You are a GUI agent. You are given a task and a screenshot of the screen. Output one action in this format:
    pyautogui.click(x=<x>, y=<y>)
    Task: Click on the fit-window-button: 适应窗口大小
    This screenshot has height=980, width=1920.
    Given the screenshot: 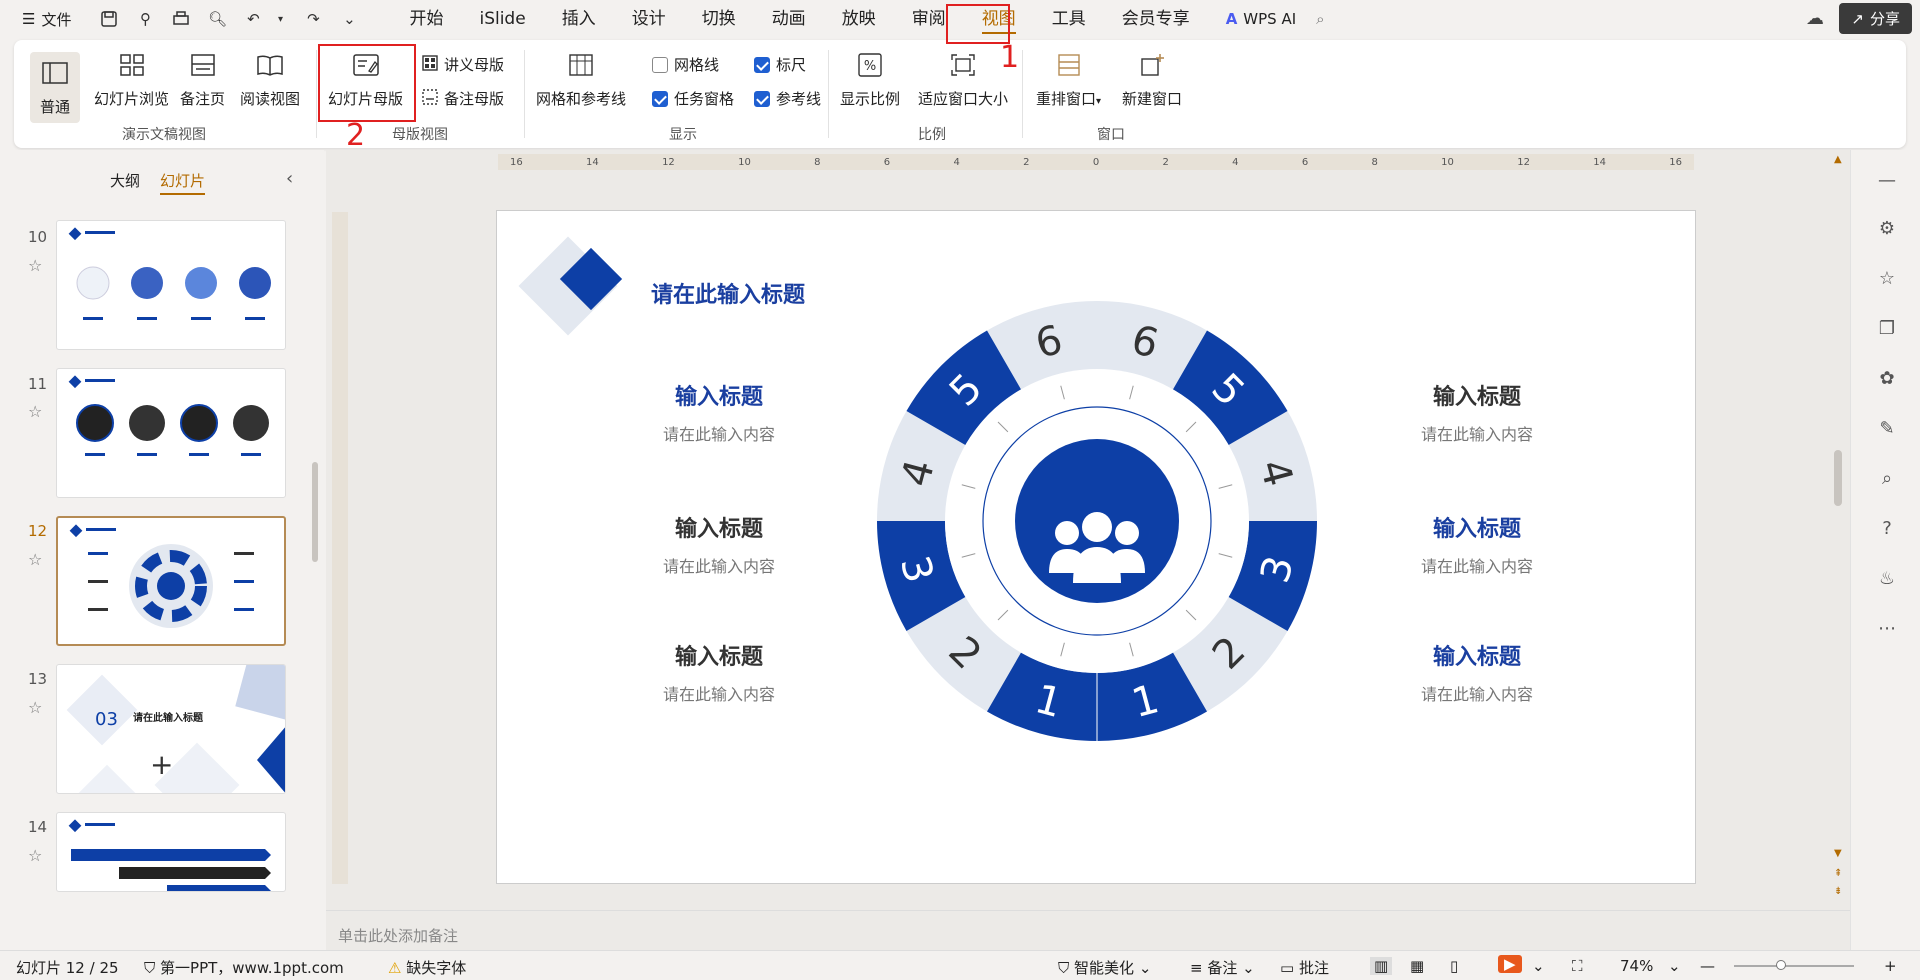 What is the action you would take?
    pyautogui.click(x=963, y=79)
    